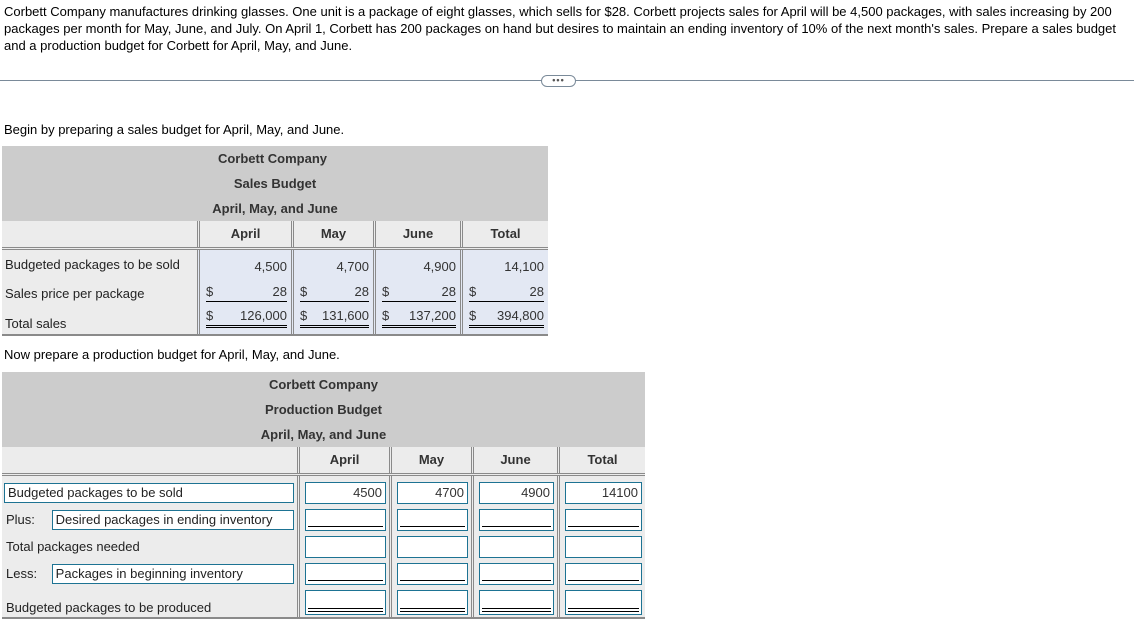  What do you see at coordinates (516, 602) in the screenshot?
I see `june-packages-produced-input` at bounding box center [516, 602].